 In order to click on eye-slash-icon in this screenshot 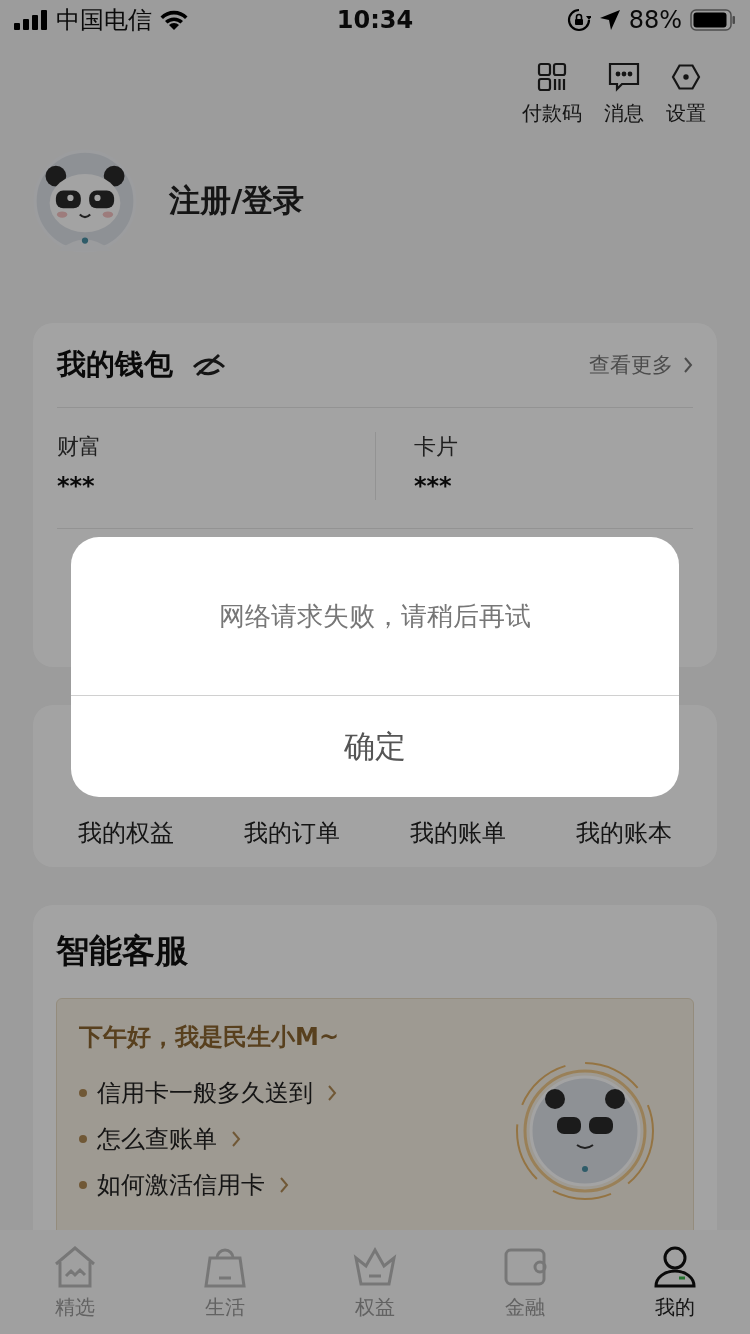, I will do `click(209, 365)`.